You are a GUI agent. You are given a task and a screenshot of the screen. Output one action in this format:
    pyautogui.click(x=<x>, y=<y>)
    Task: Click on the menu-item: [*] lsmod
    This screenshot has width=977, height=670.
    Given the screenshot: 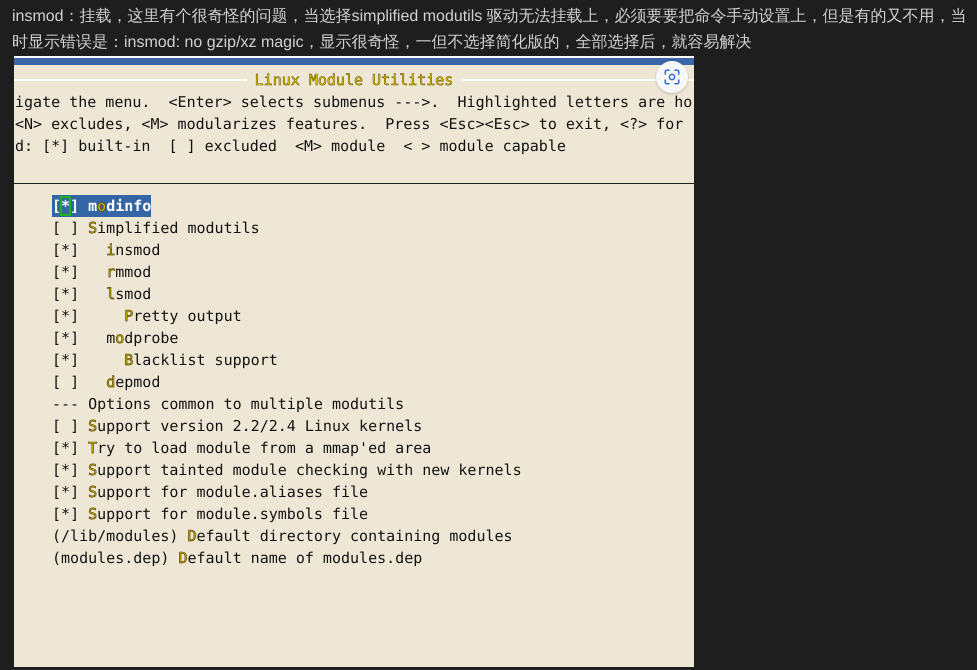 What is the action you would take?
    pyautogui.click(x=102, y=294)
    